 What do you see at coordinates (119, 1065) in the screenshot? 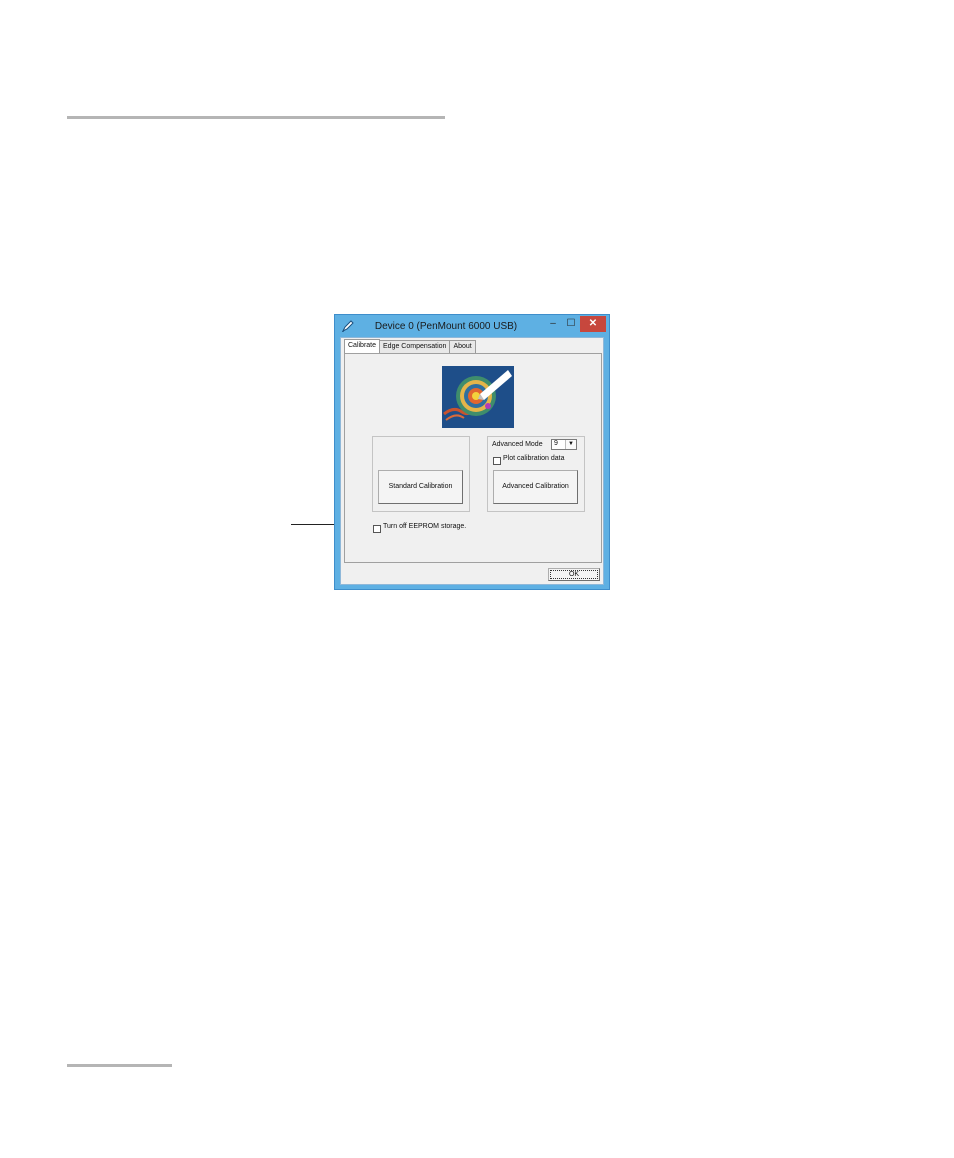
I see `bottom-rule` at bounding box center [119, 1065].